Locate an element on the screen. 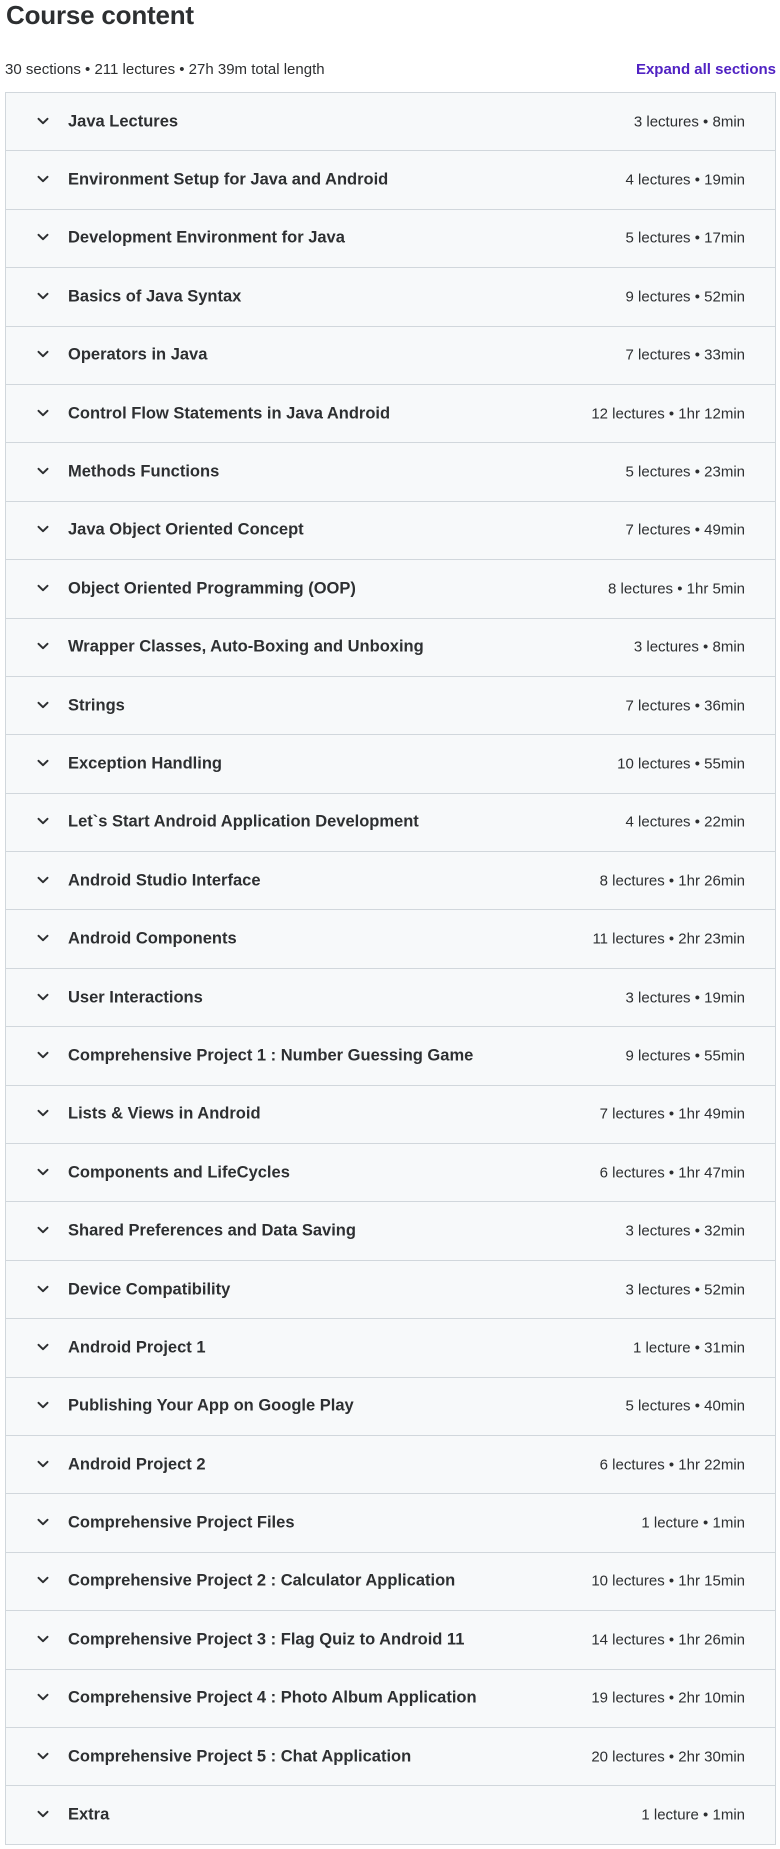  section-title: Exception Handling is located at coordinates (145, 763).